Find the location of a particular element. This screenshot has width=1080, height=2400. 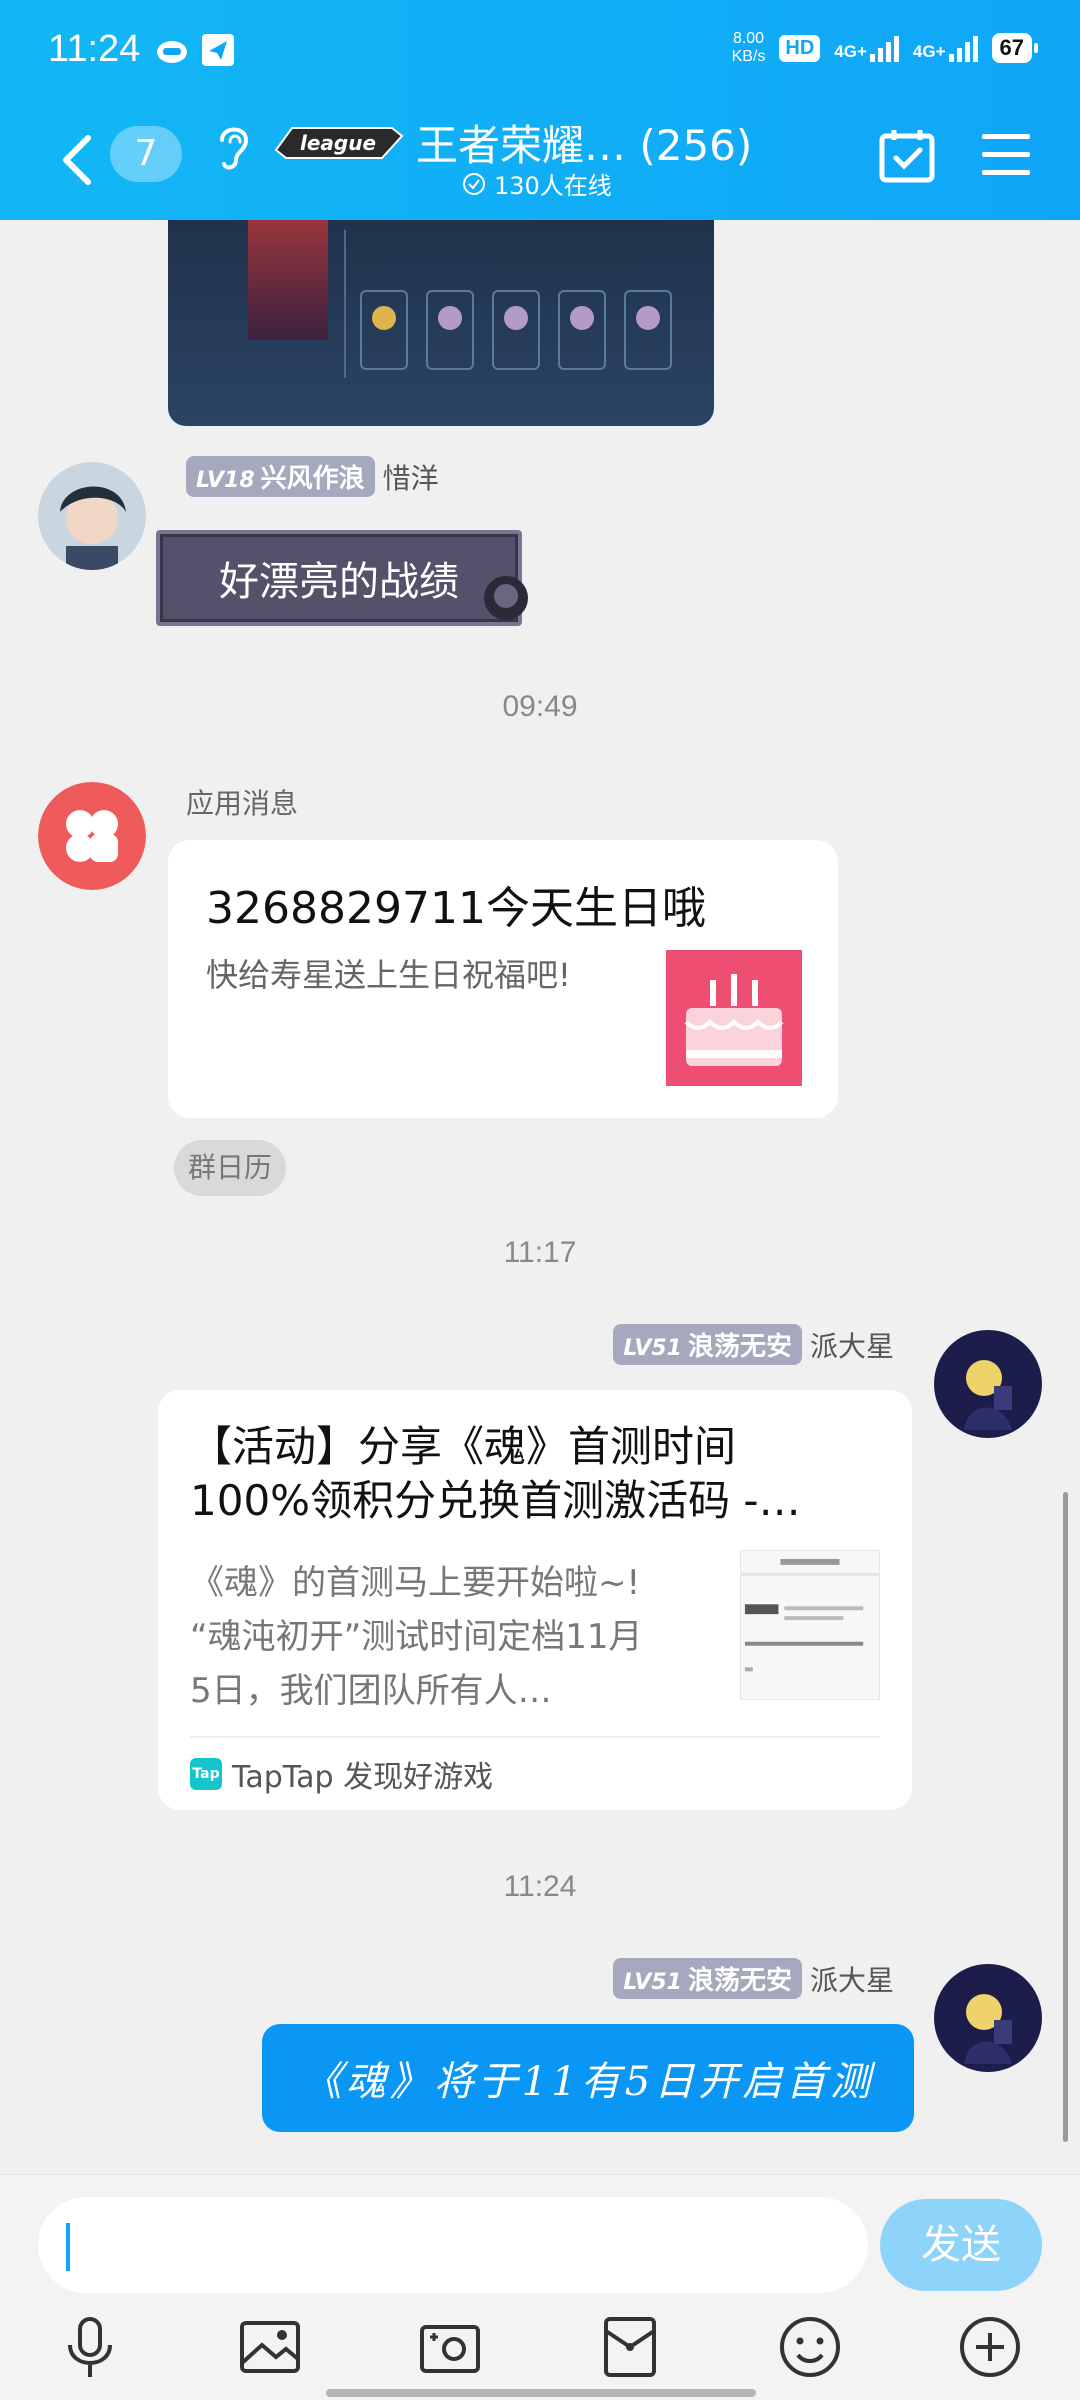

app-clover-icon is located at coordinates (92, 836).